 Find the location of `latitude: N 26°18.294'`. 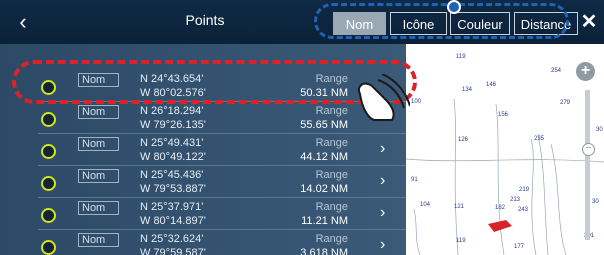

latitude: N 26°18.294' is located at coordinates (172, 111).